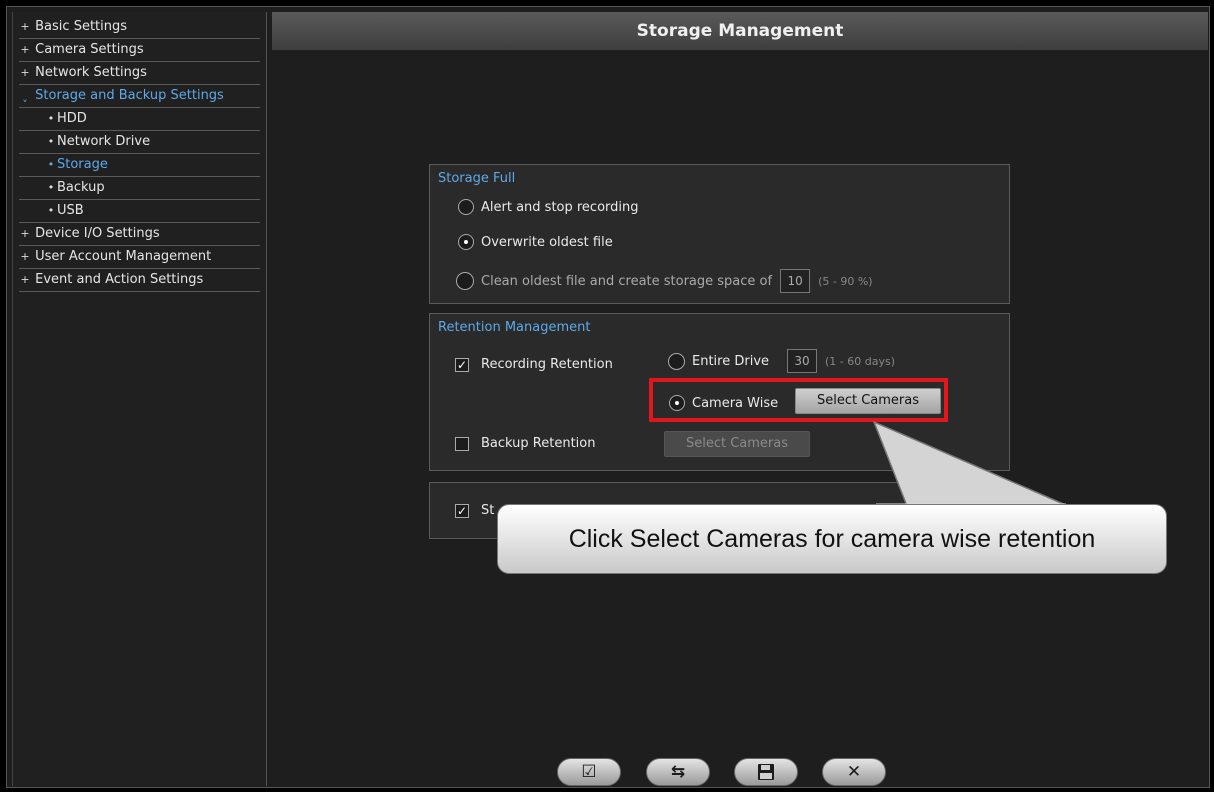 This screenshot has height=792, width=1214. I want to click on save-disk-icon, so click(766, 772).